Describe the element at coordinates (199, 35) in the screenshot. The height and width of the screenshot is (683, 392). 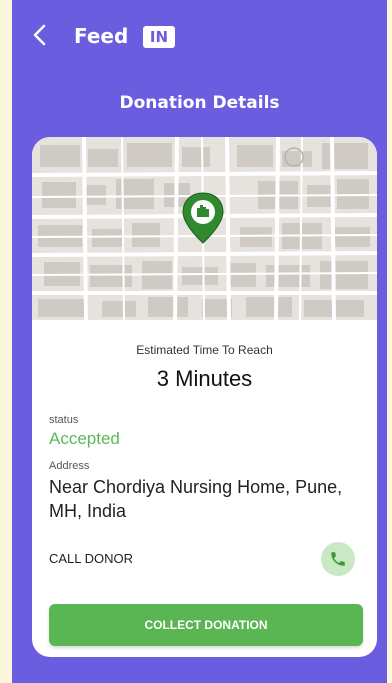
I see `top-bar: Feed IN` at that location.